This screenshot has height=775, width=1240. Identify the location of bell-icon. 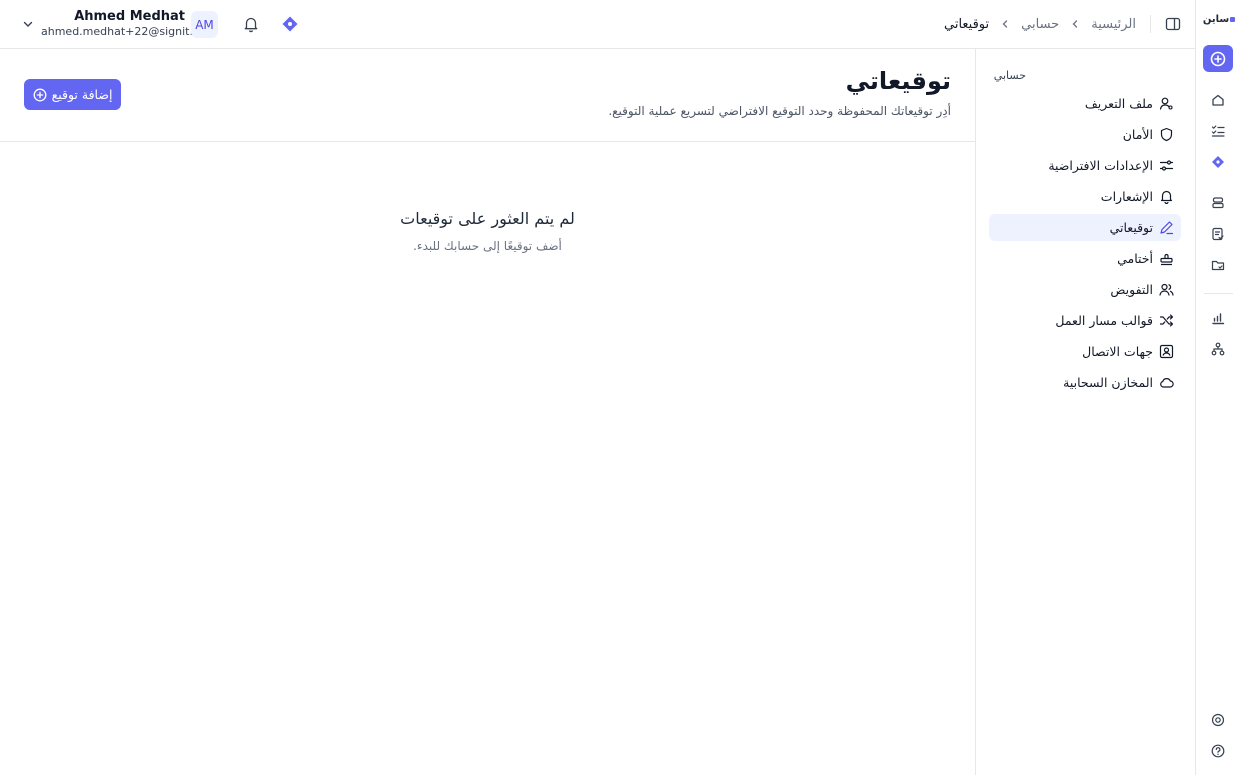
(1166, 197).